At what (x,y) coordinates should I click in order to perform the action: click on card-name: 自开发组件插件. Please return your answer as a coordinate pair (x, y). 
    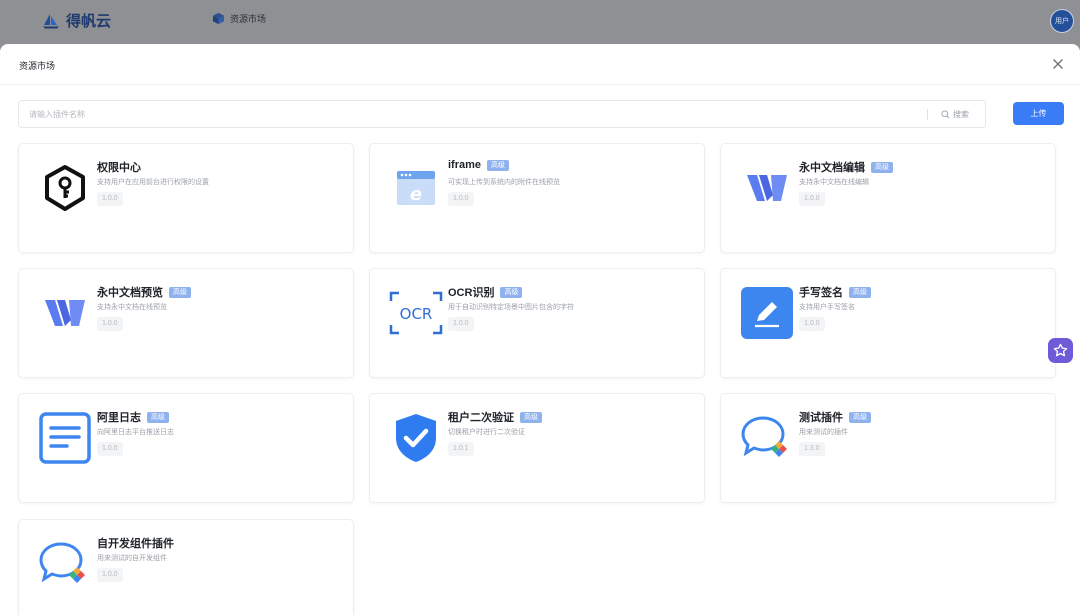
    Looking at the image, I should click on (135, 544).